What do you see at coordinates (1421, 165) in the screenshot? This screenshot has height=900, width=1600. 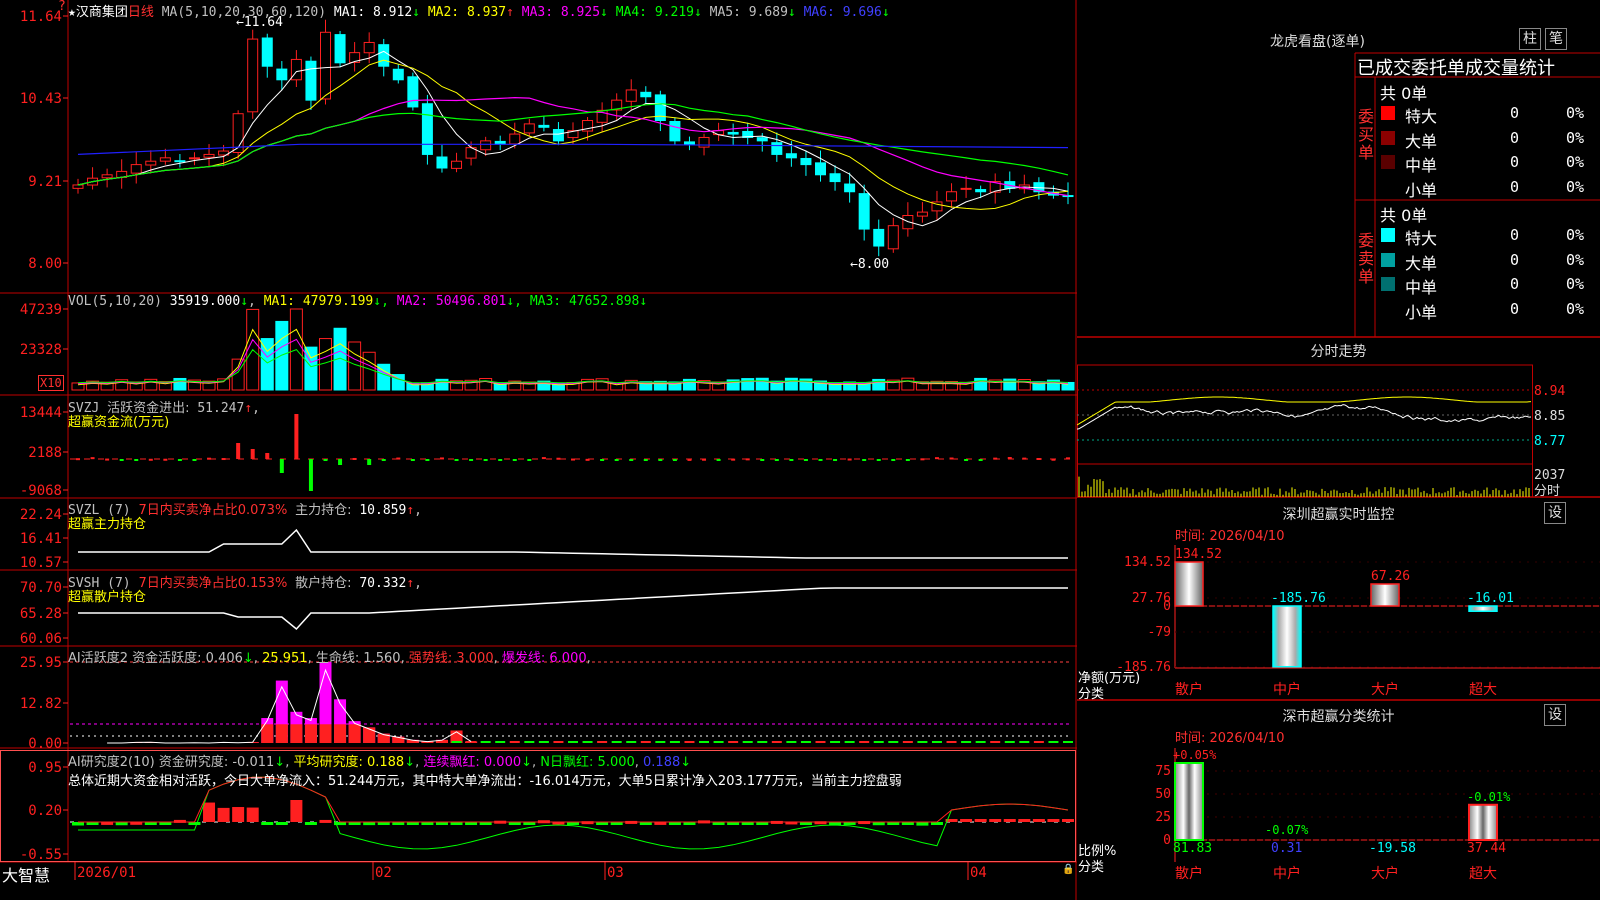 I see `row-name: 中单` at bounding box center [1421, 165].